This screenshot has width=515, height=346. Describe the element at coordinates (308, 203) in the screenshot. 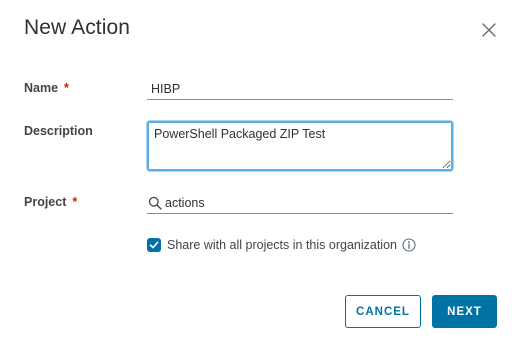

I see `project-search-input` at that location.